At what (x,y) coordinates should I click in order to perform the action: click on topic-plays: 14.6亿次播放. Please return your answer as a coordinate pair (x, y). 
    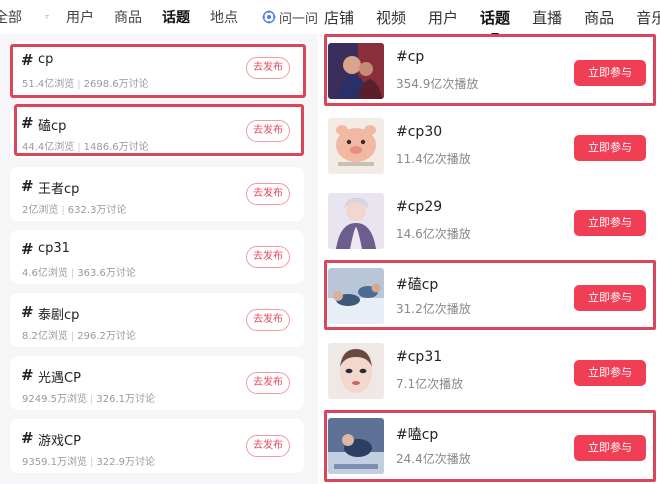
    Looking at the image, I should click on (433, 234).